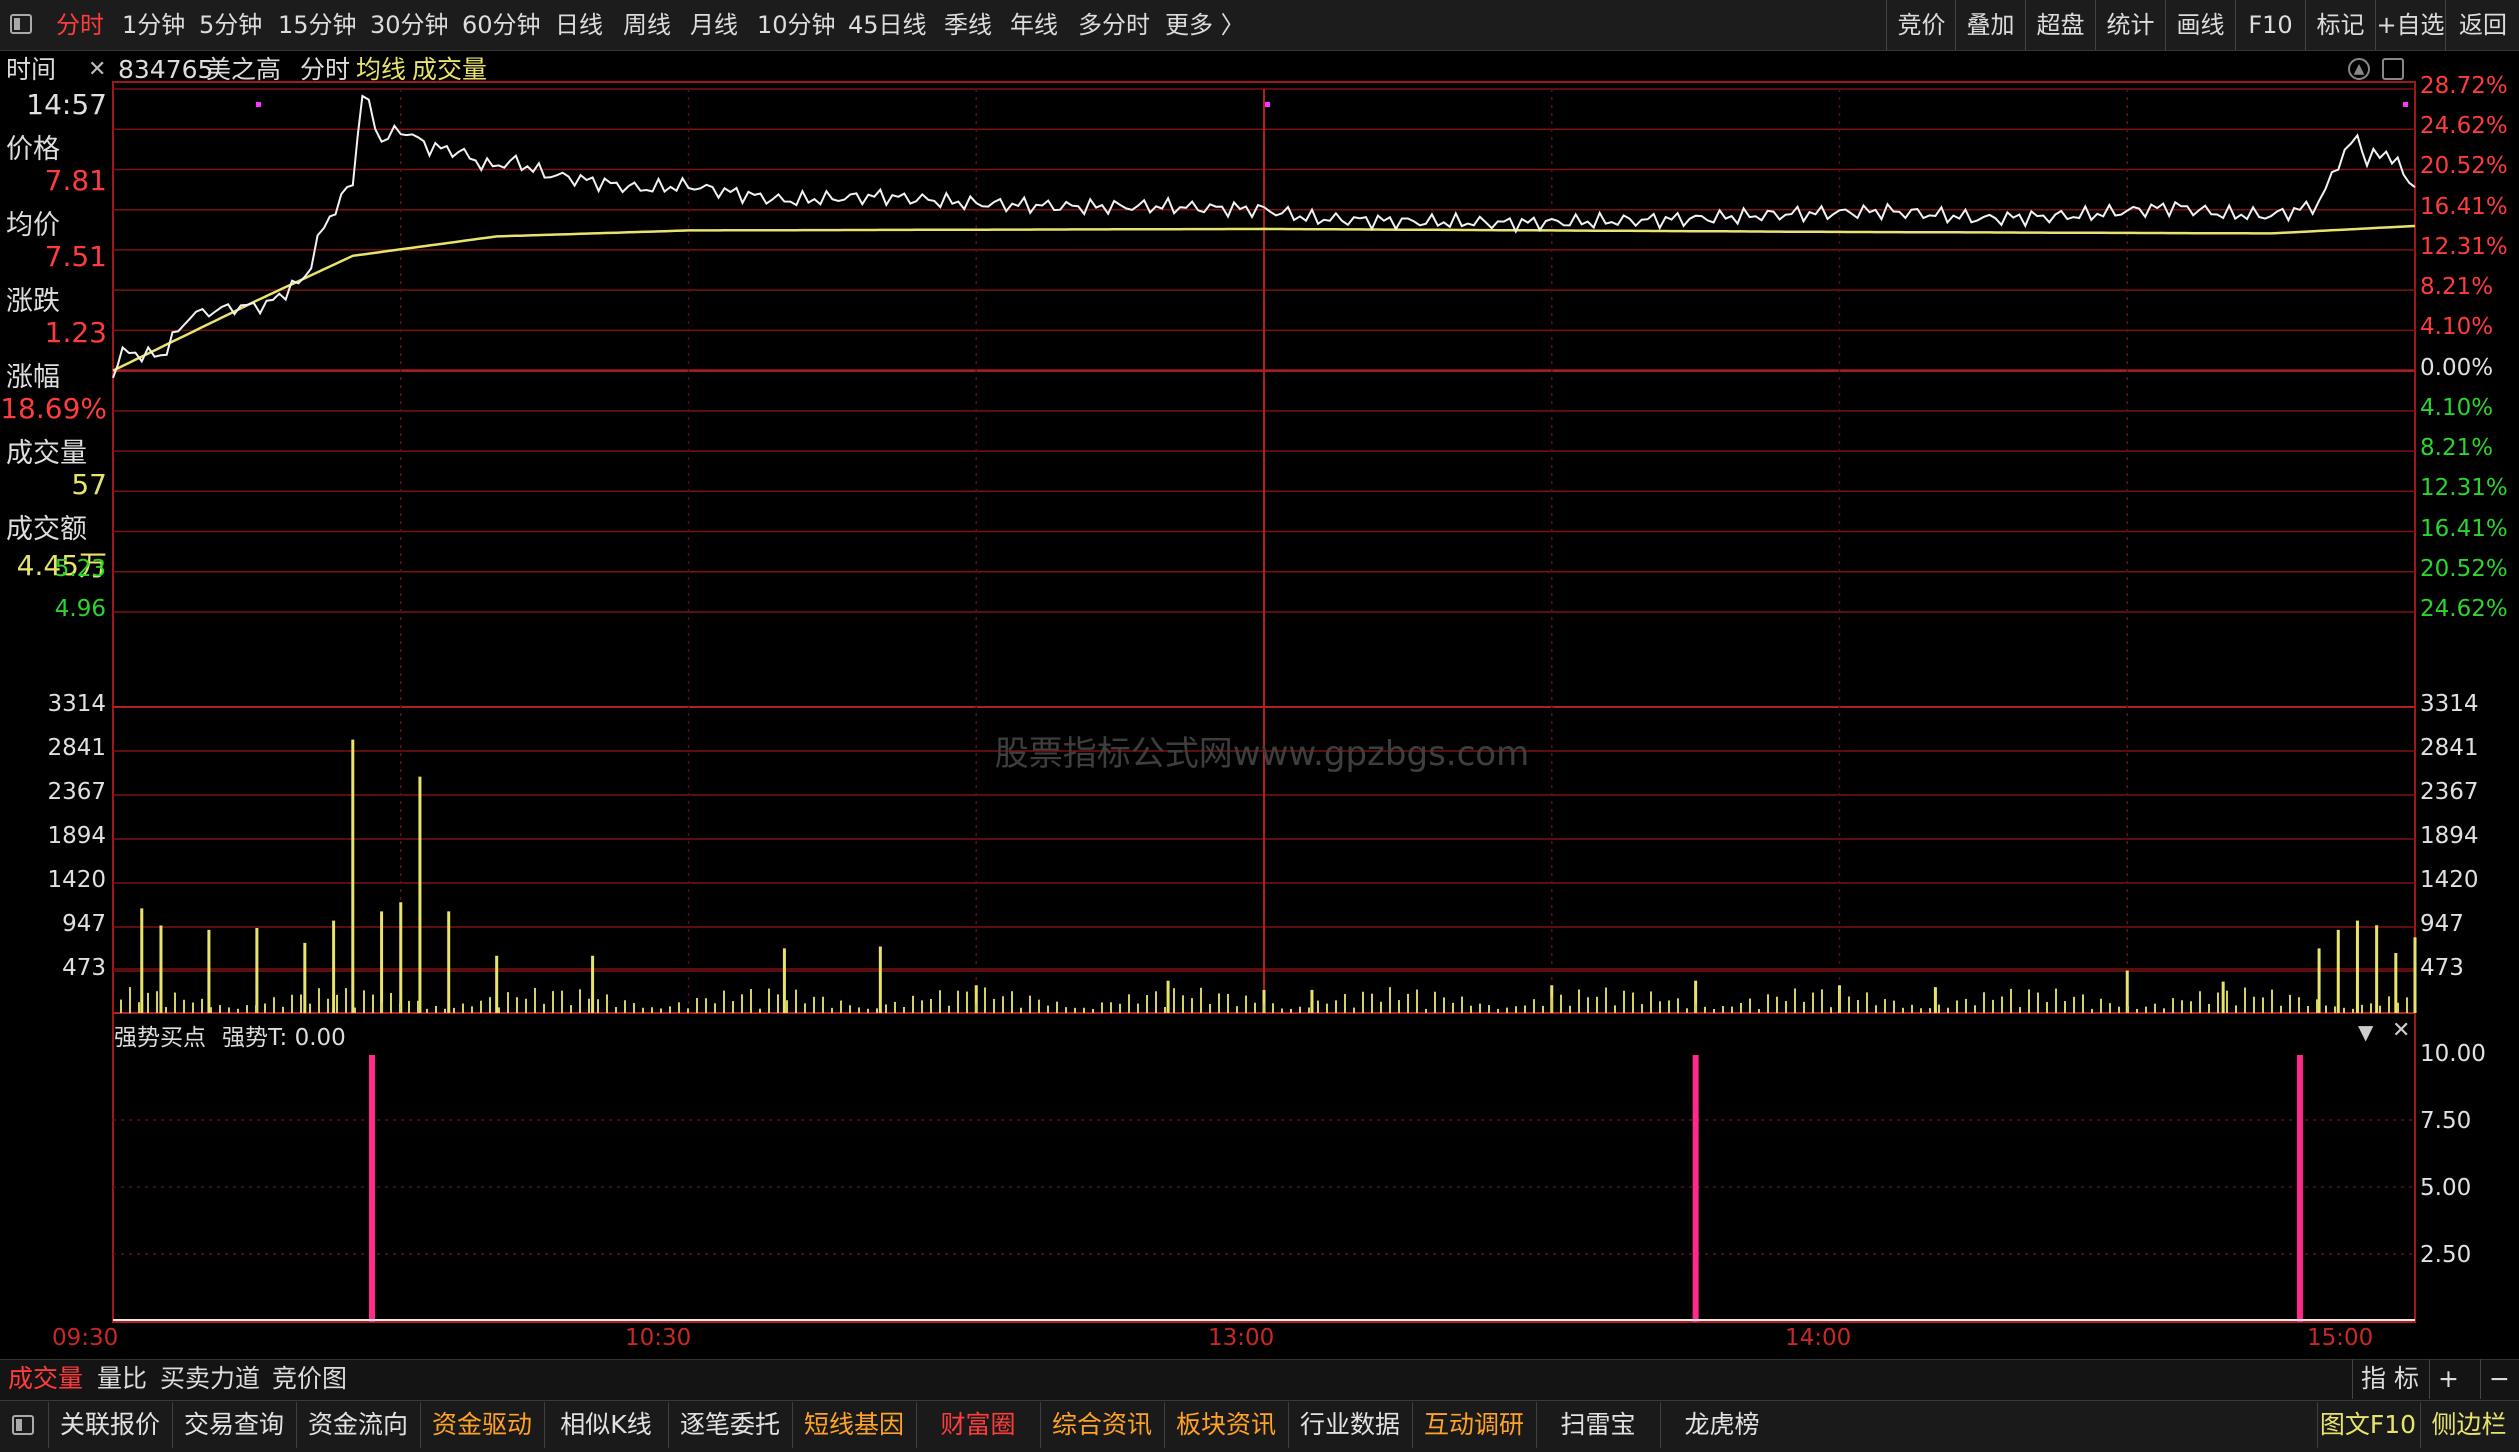 Image resolution: width=2519 pixels, height=1452 pixels. I want to click on indicator-value: 强势T: 0.00, so click(284, 1038).